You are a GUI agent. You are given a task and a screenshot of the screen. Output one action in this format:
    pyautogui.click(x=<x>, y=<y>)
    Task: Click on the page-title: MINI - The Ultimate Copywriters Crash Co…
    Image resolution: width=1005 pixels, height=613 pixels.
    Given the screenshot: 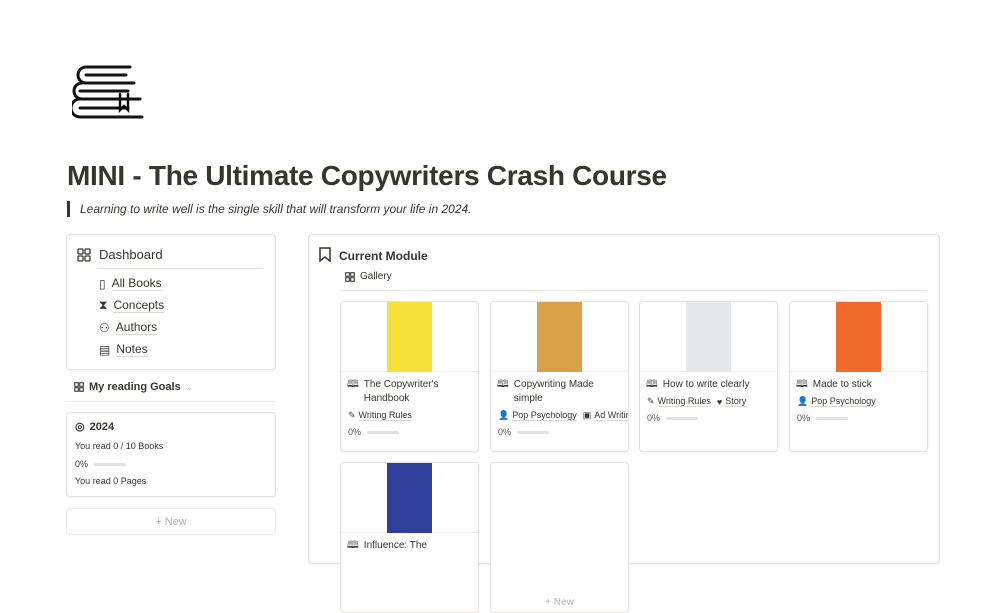 What is the action you would take?
    pyautogui.click(x=367, y=175)
    